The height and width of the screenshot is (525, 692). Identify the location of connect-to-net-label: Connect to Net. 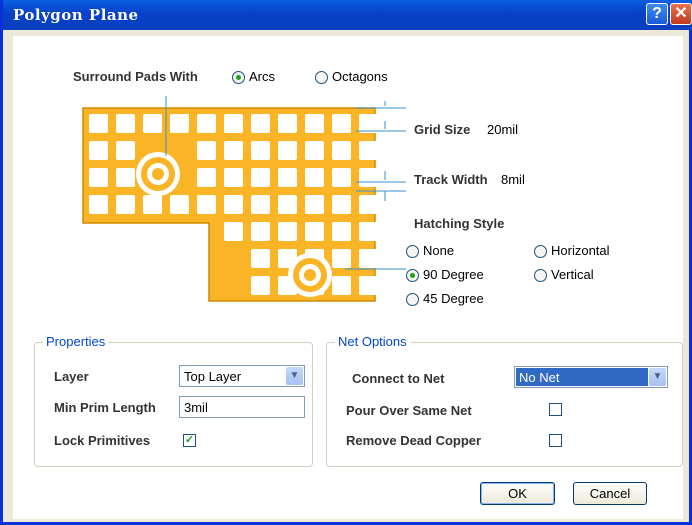
(398, 378).